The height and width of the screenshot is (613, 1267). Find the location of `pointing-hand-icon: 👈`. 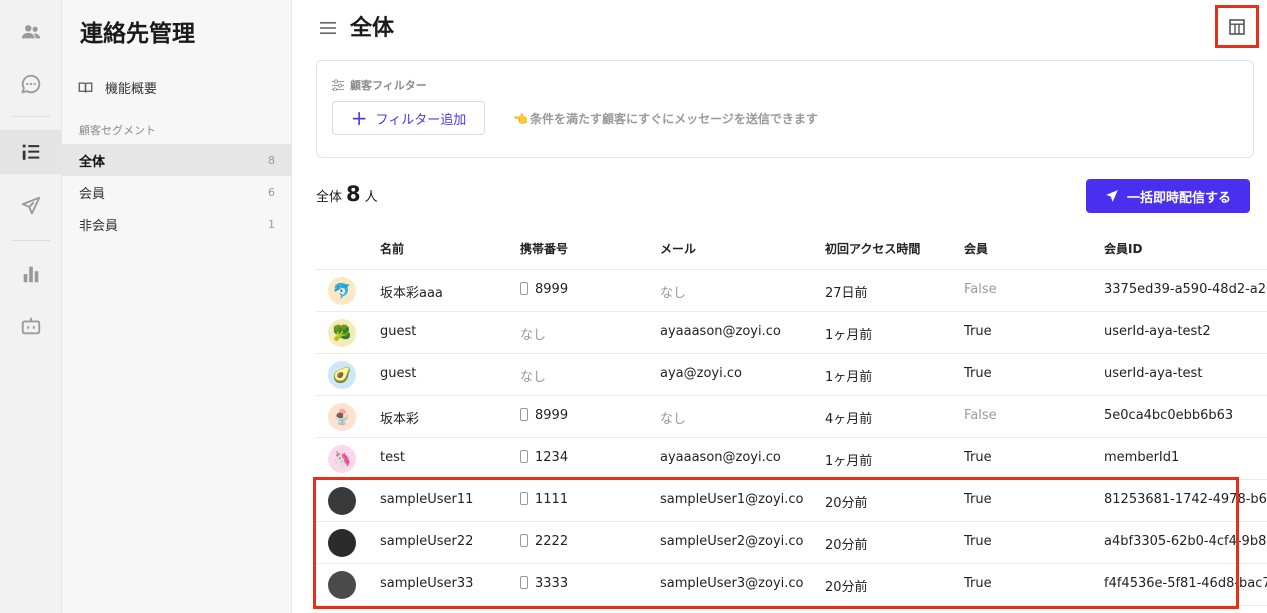

pointing-hand-icon: 👈 is located at coordinates (520, 118).